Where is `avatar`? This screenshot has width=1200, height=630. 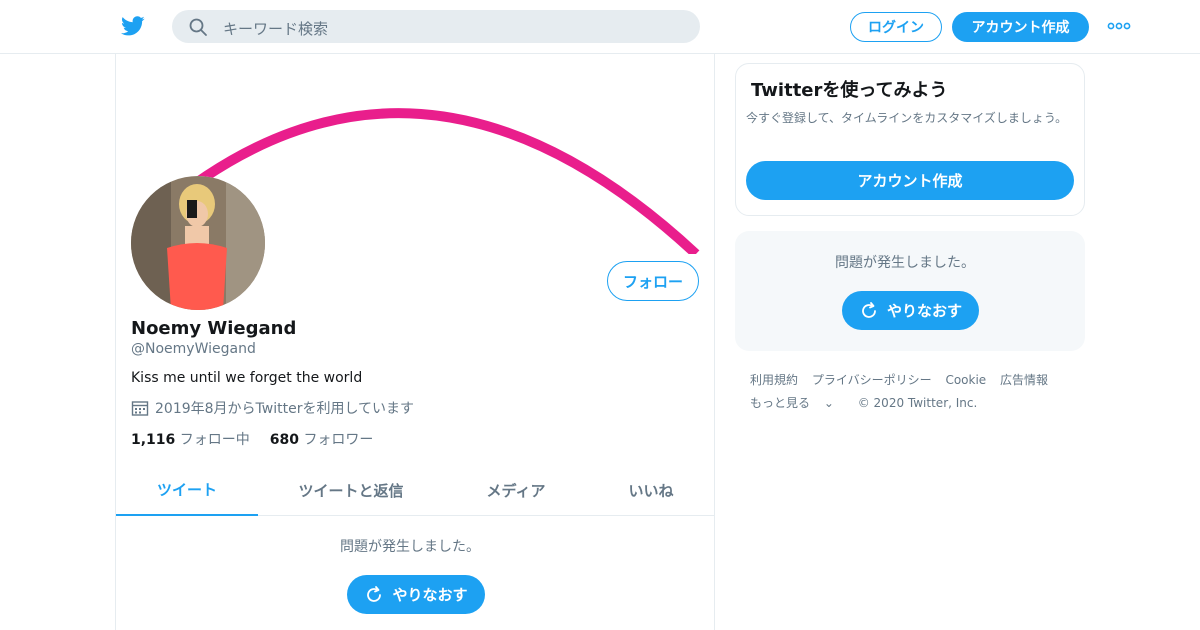
avatar is located at coordinates (198, 243).